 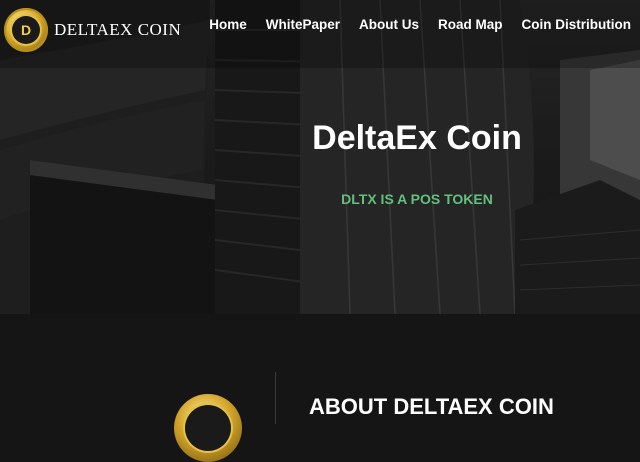 What do you see at coordinates (208, 428) in the screenshot?
I see `about-coin-icon` at bounding box center [208, 428].